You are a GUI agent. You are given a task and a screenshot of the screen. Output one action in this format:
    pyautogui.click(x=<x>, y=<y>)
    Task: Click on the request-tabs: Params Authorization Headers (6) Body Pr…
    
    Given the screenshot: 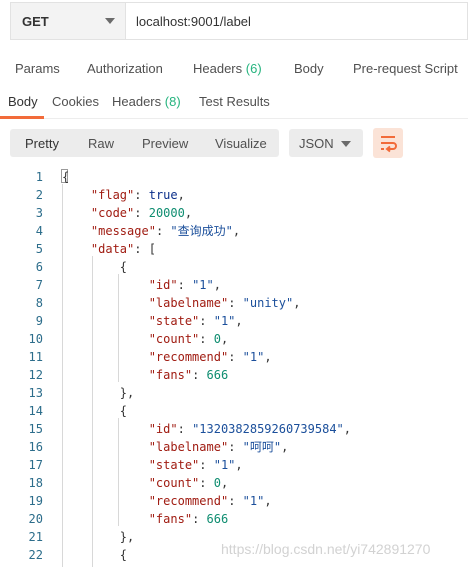 What is the action you would take?
    pyautogui.click(x=234, y=68)
    